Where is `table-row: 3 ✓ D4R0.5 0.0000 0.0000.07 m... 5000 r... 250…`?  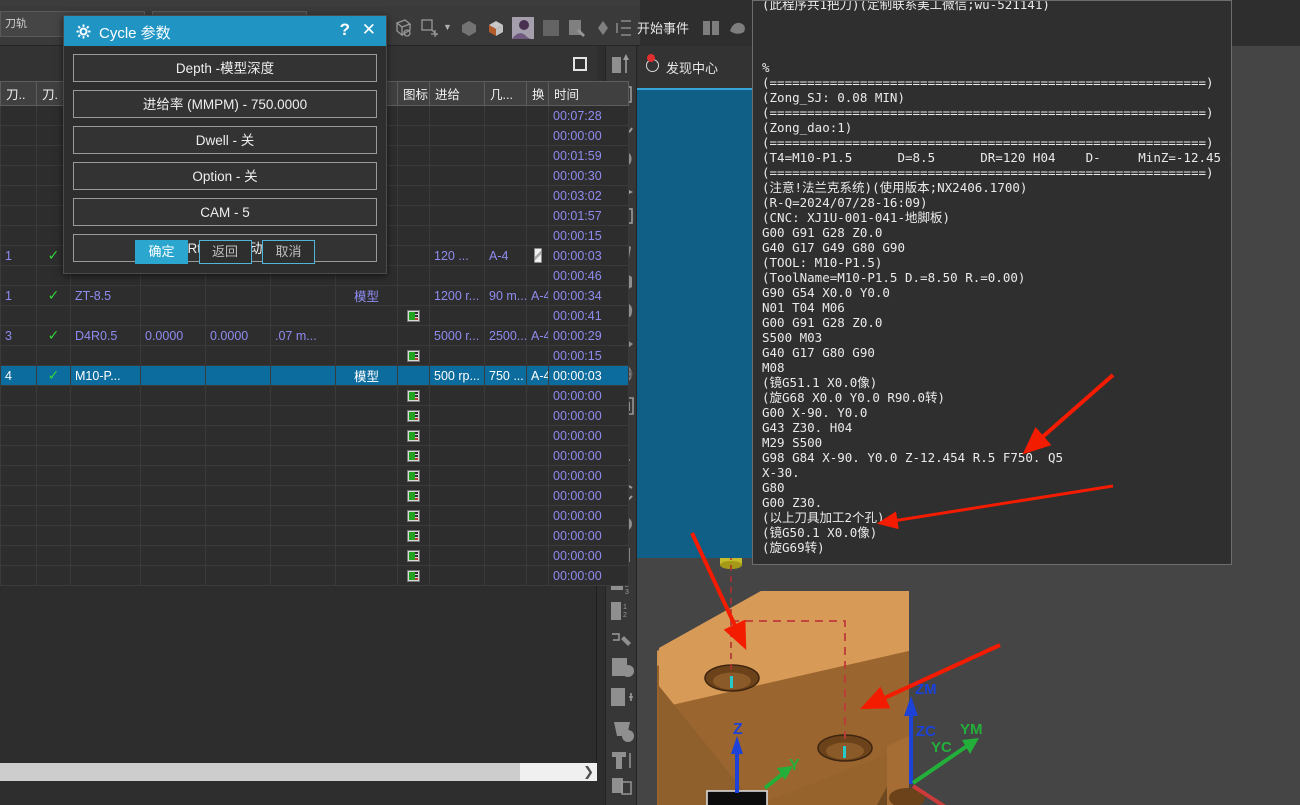 table-row: 3 ✓ D4R0.5 0.0000 0.0000.07 m... 5000 r... 250… is located at coordinates (314, 335).